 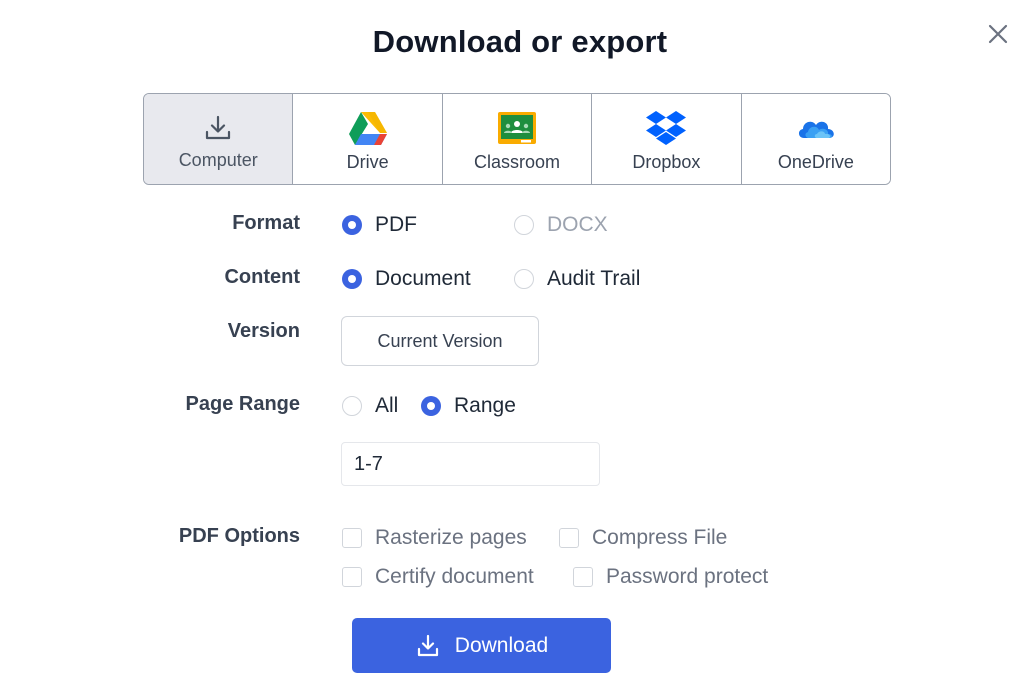 I want to click on pdf-options-label: PDF Options, so click(x=239, y=536).